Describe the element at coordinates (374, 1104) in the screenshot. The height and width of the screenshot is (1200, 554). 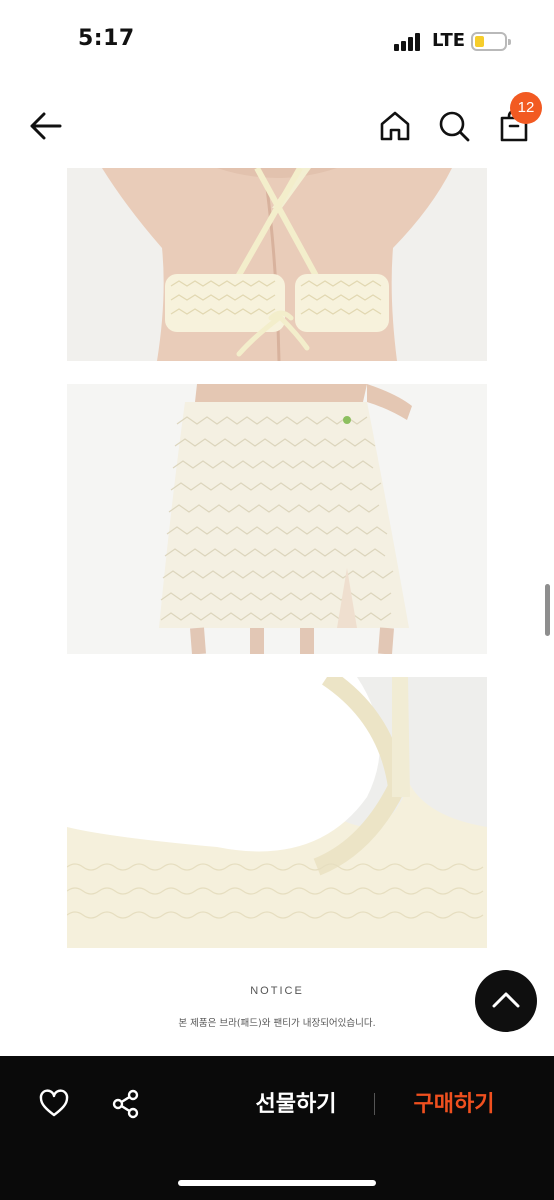
I see `action-divider` at that location.